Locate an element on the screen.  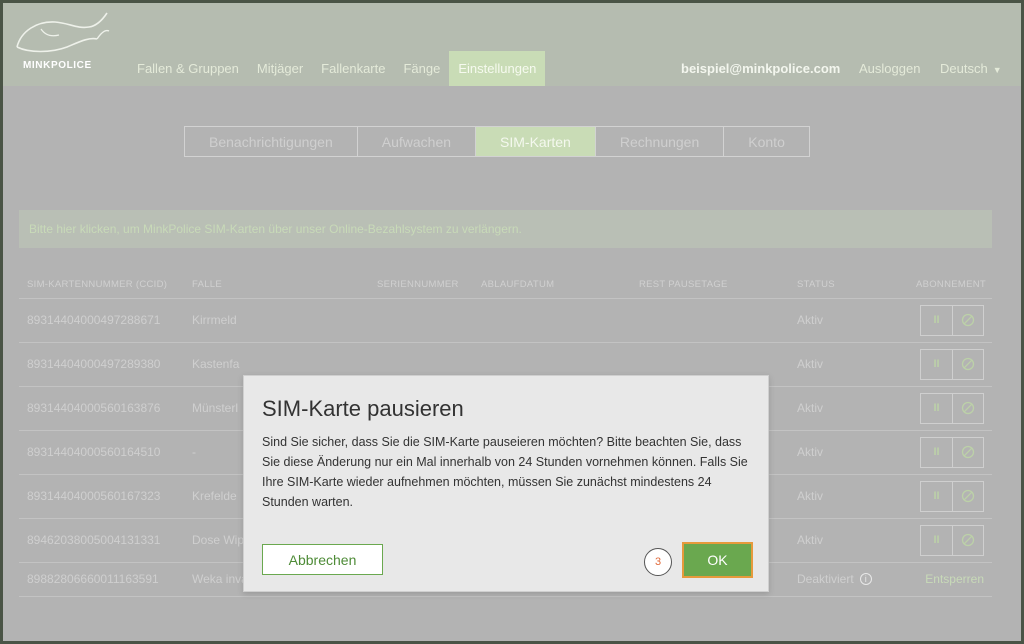
col-ablaufdatum: ABLAUFDATUM is located at coordinates (552, 285).